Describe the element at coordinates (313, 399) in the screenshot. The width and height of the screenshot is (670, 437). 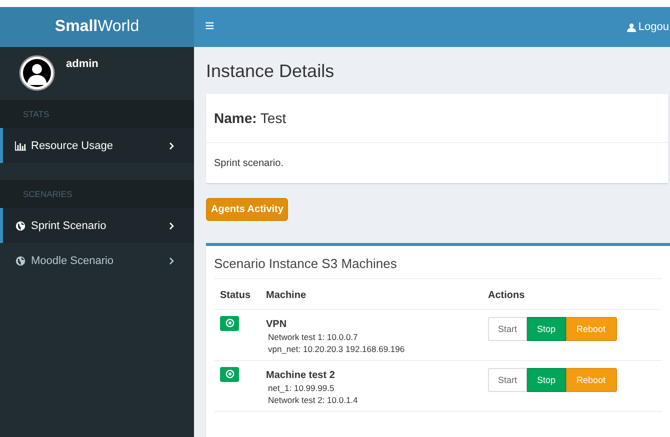
I see `network-address: Network test 2: 10.0.1.4` at that location.